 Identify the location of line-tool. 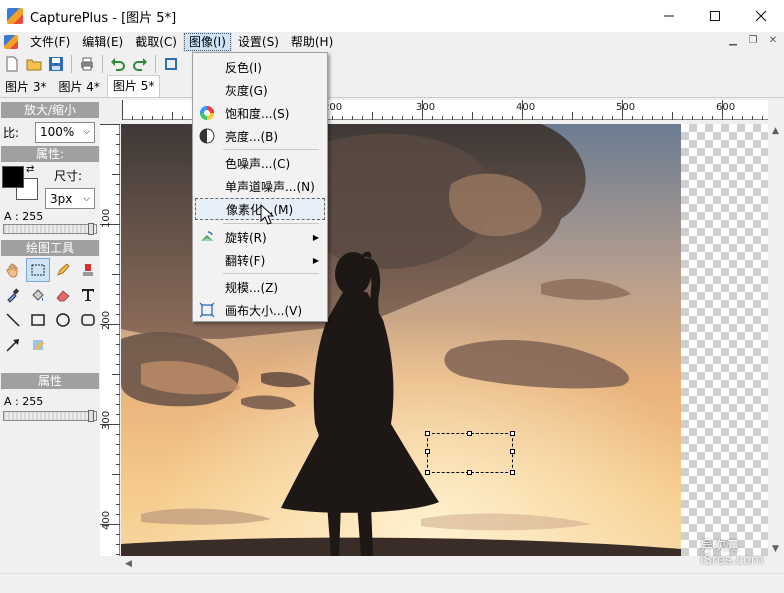
(13, 320).